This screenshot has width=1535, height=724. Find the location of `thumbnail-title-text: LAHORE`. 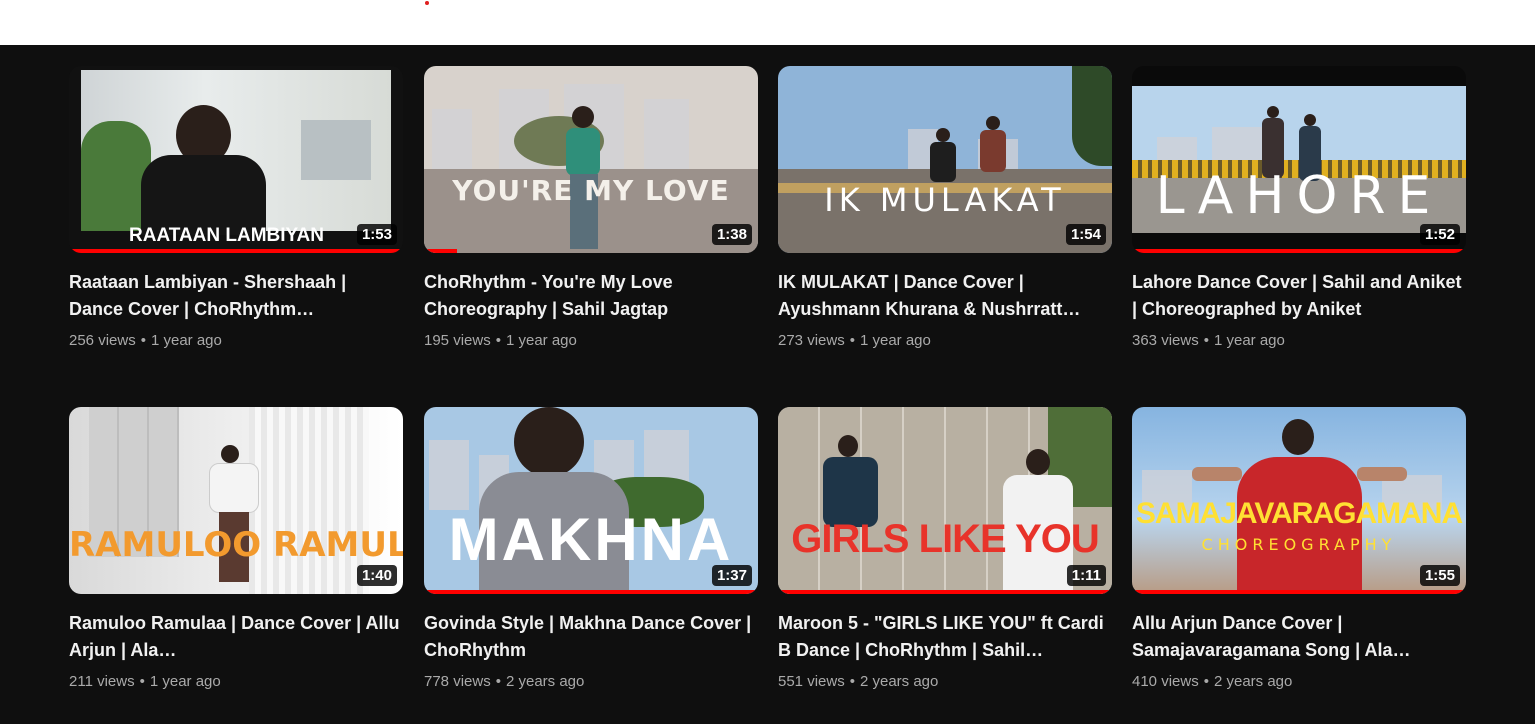

thumbnail-title-text: LAHORE is located at coordinates (1299, 196).